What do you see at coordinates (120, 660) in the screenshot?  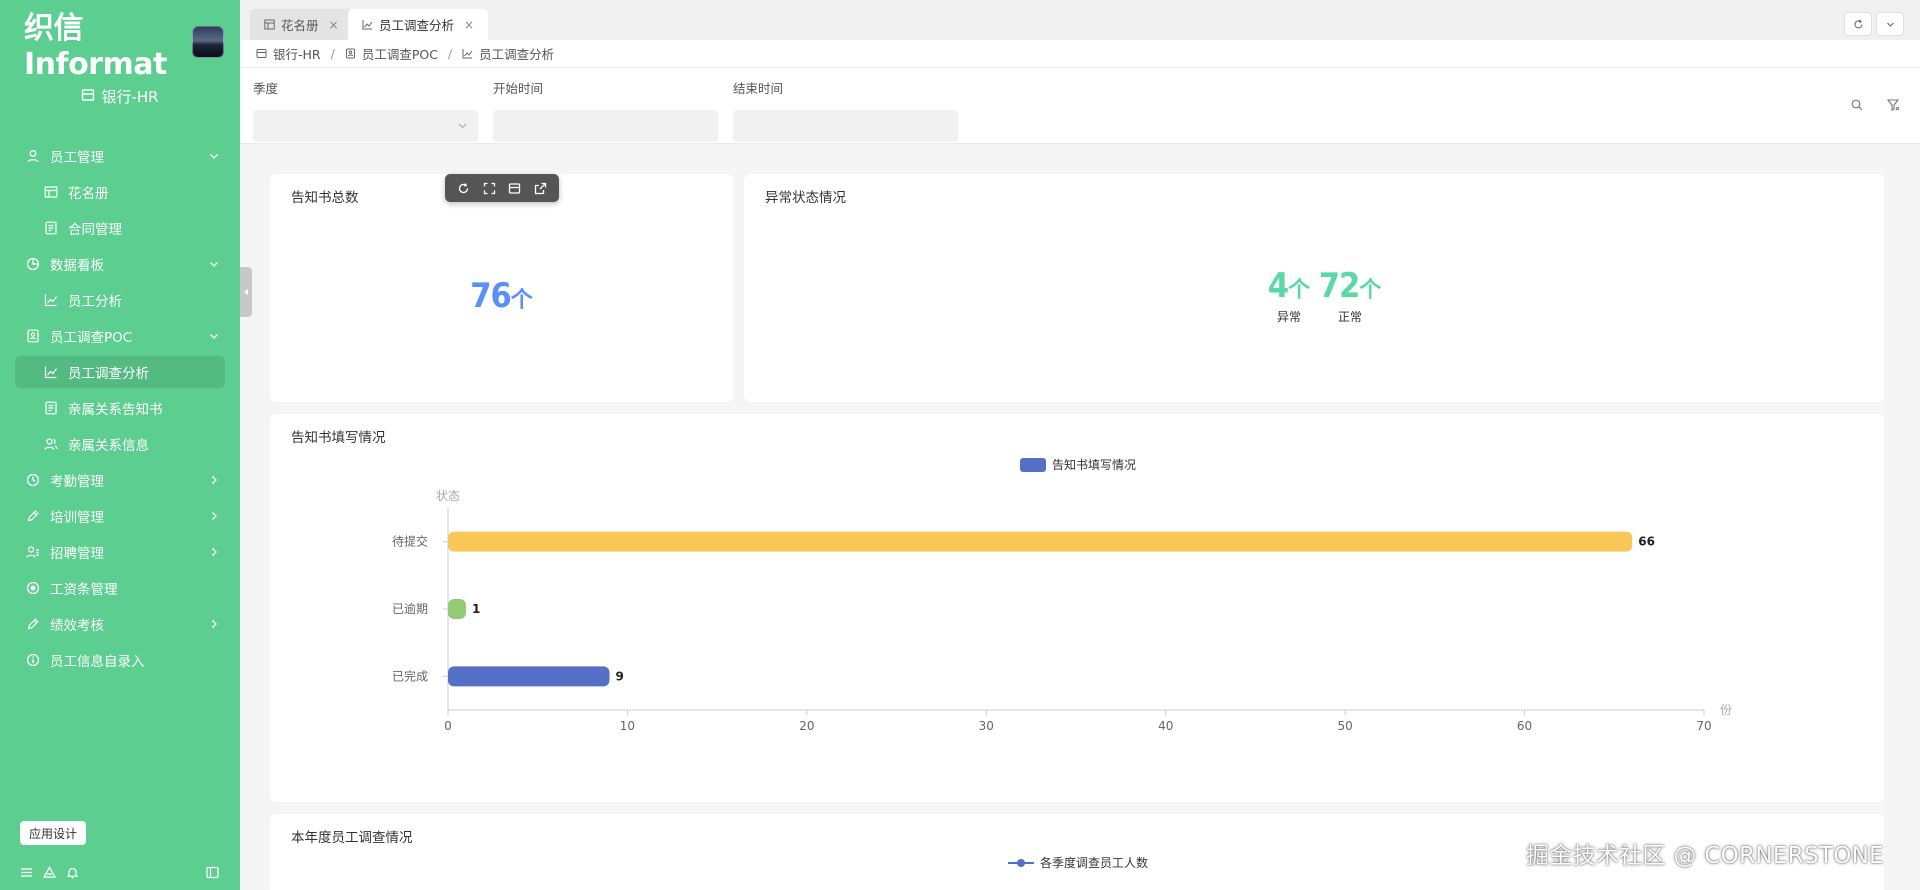 I see `sidebar-item-14: 员工信息自录入` at bounding box center [120, 660].